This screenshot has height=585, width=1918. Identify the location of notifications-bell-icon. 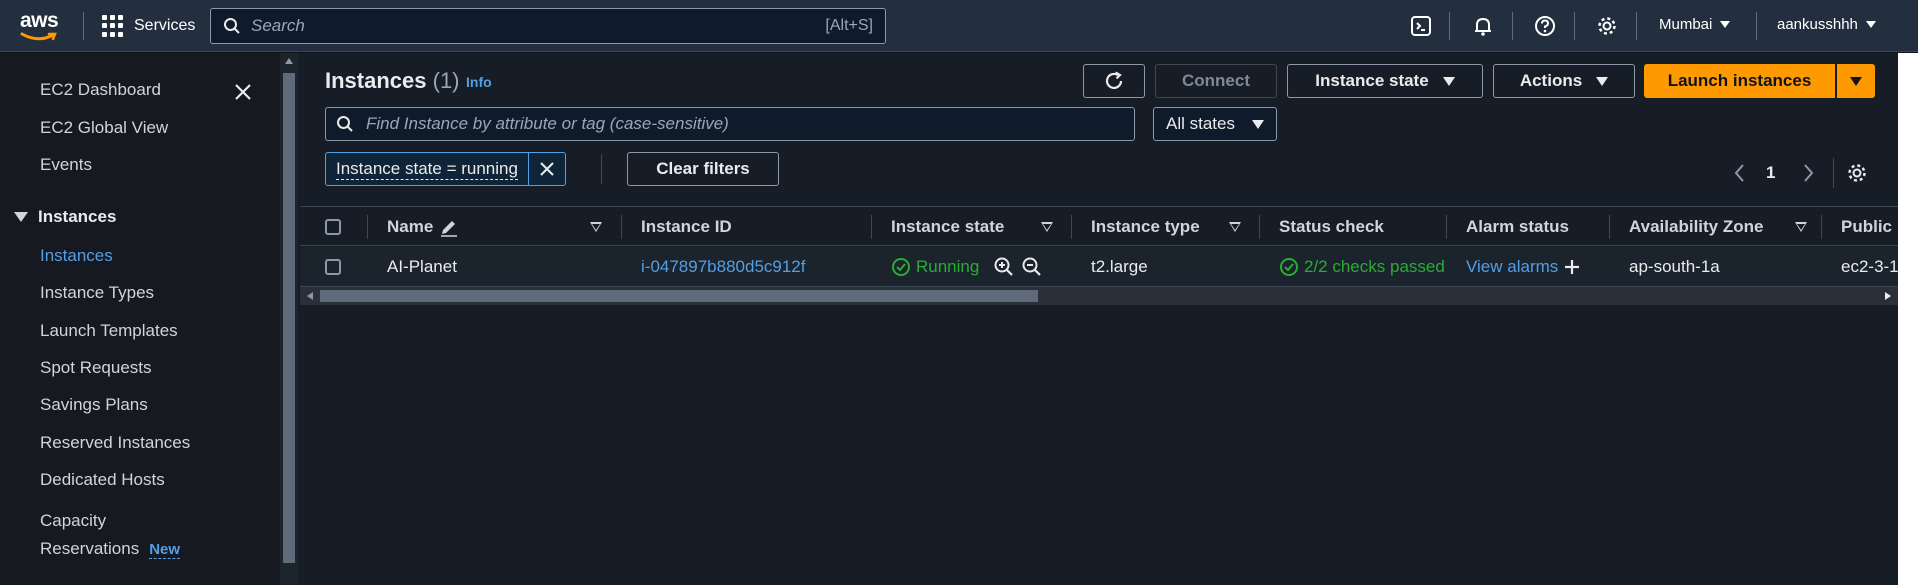
(1483, 26).